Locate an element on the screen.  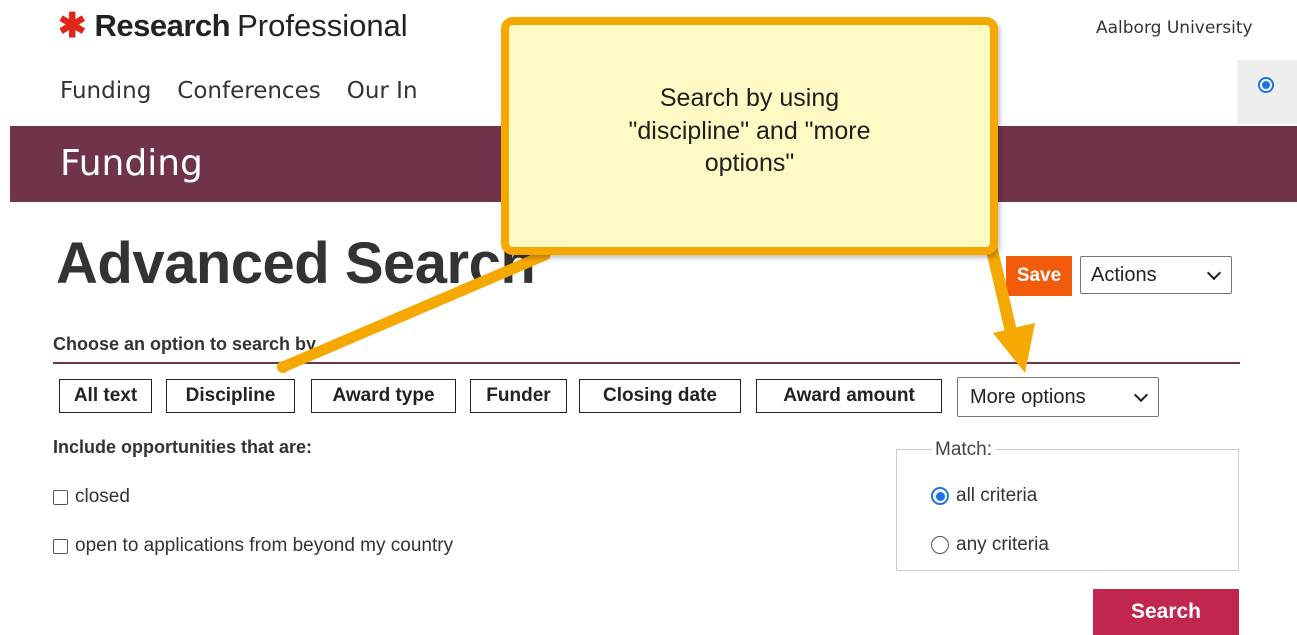
nav-item-conferences: Conferences is located at coordinates (248, 91).